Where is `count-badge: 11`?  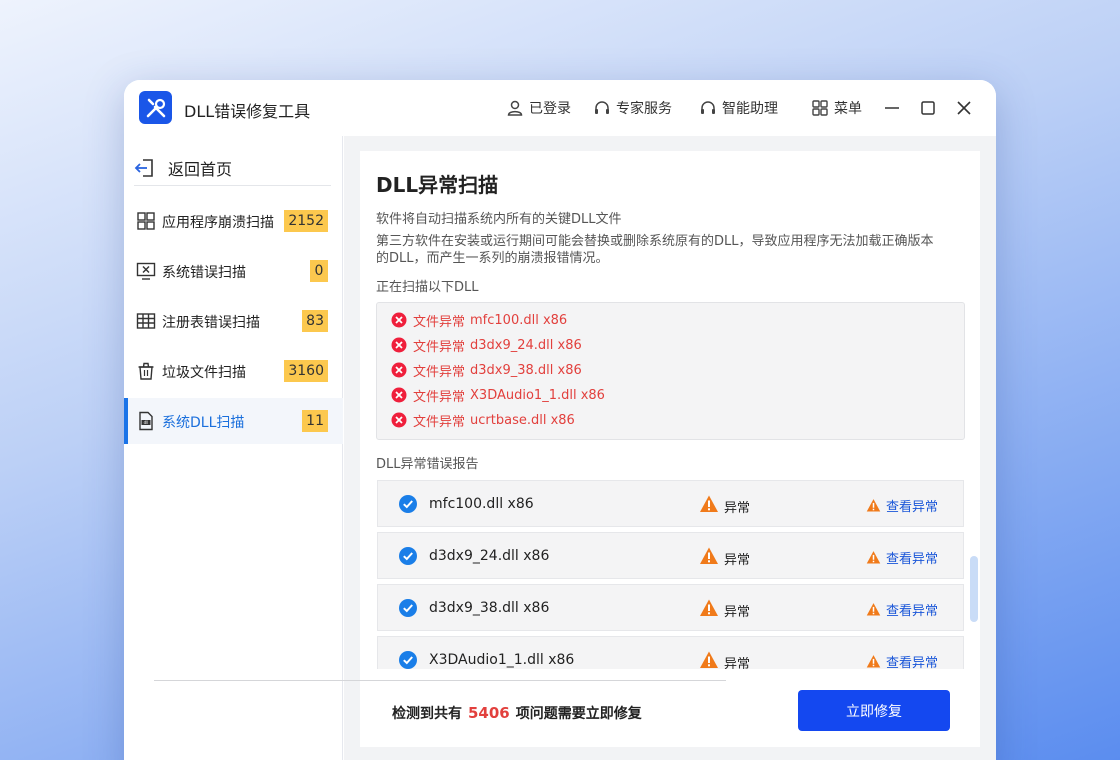
count-badge: 11 is located at coordinates (315, 421).